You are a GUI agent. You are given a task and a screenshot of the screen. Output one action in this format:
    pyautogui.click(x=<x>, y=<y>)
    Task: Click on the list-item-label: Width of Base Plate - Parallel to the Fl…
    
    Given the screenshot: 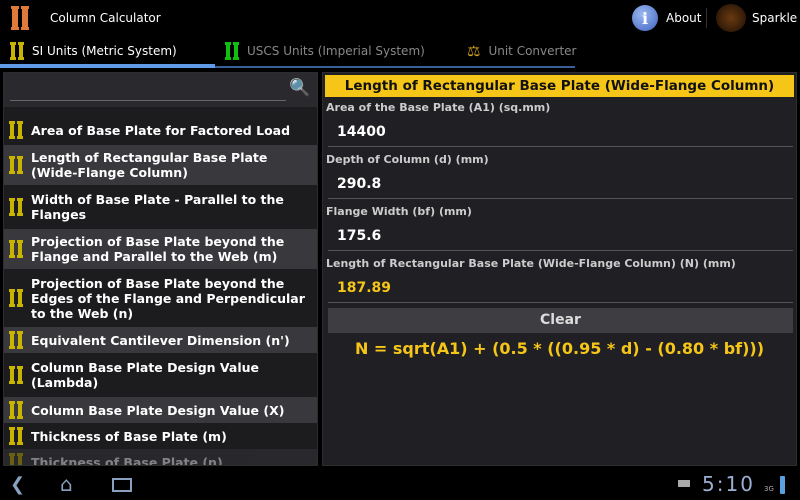 What is the action you would take?
    pyautogui.click(x=157, y=207)
    